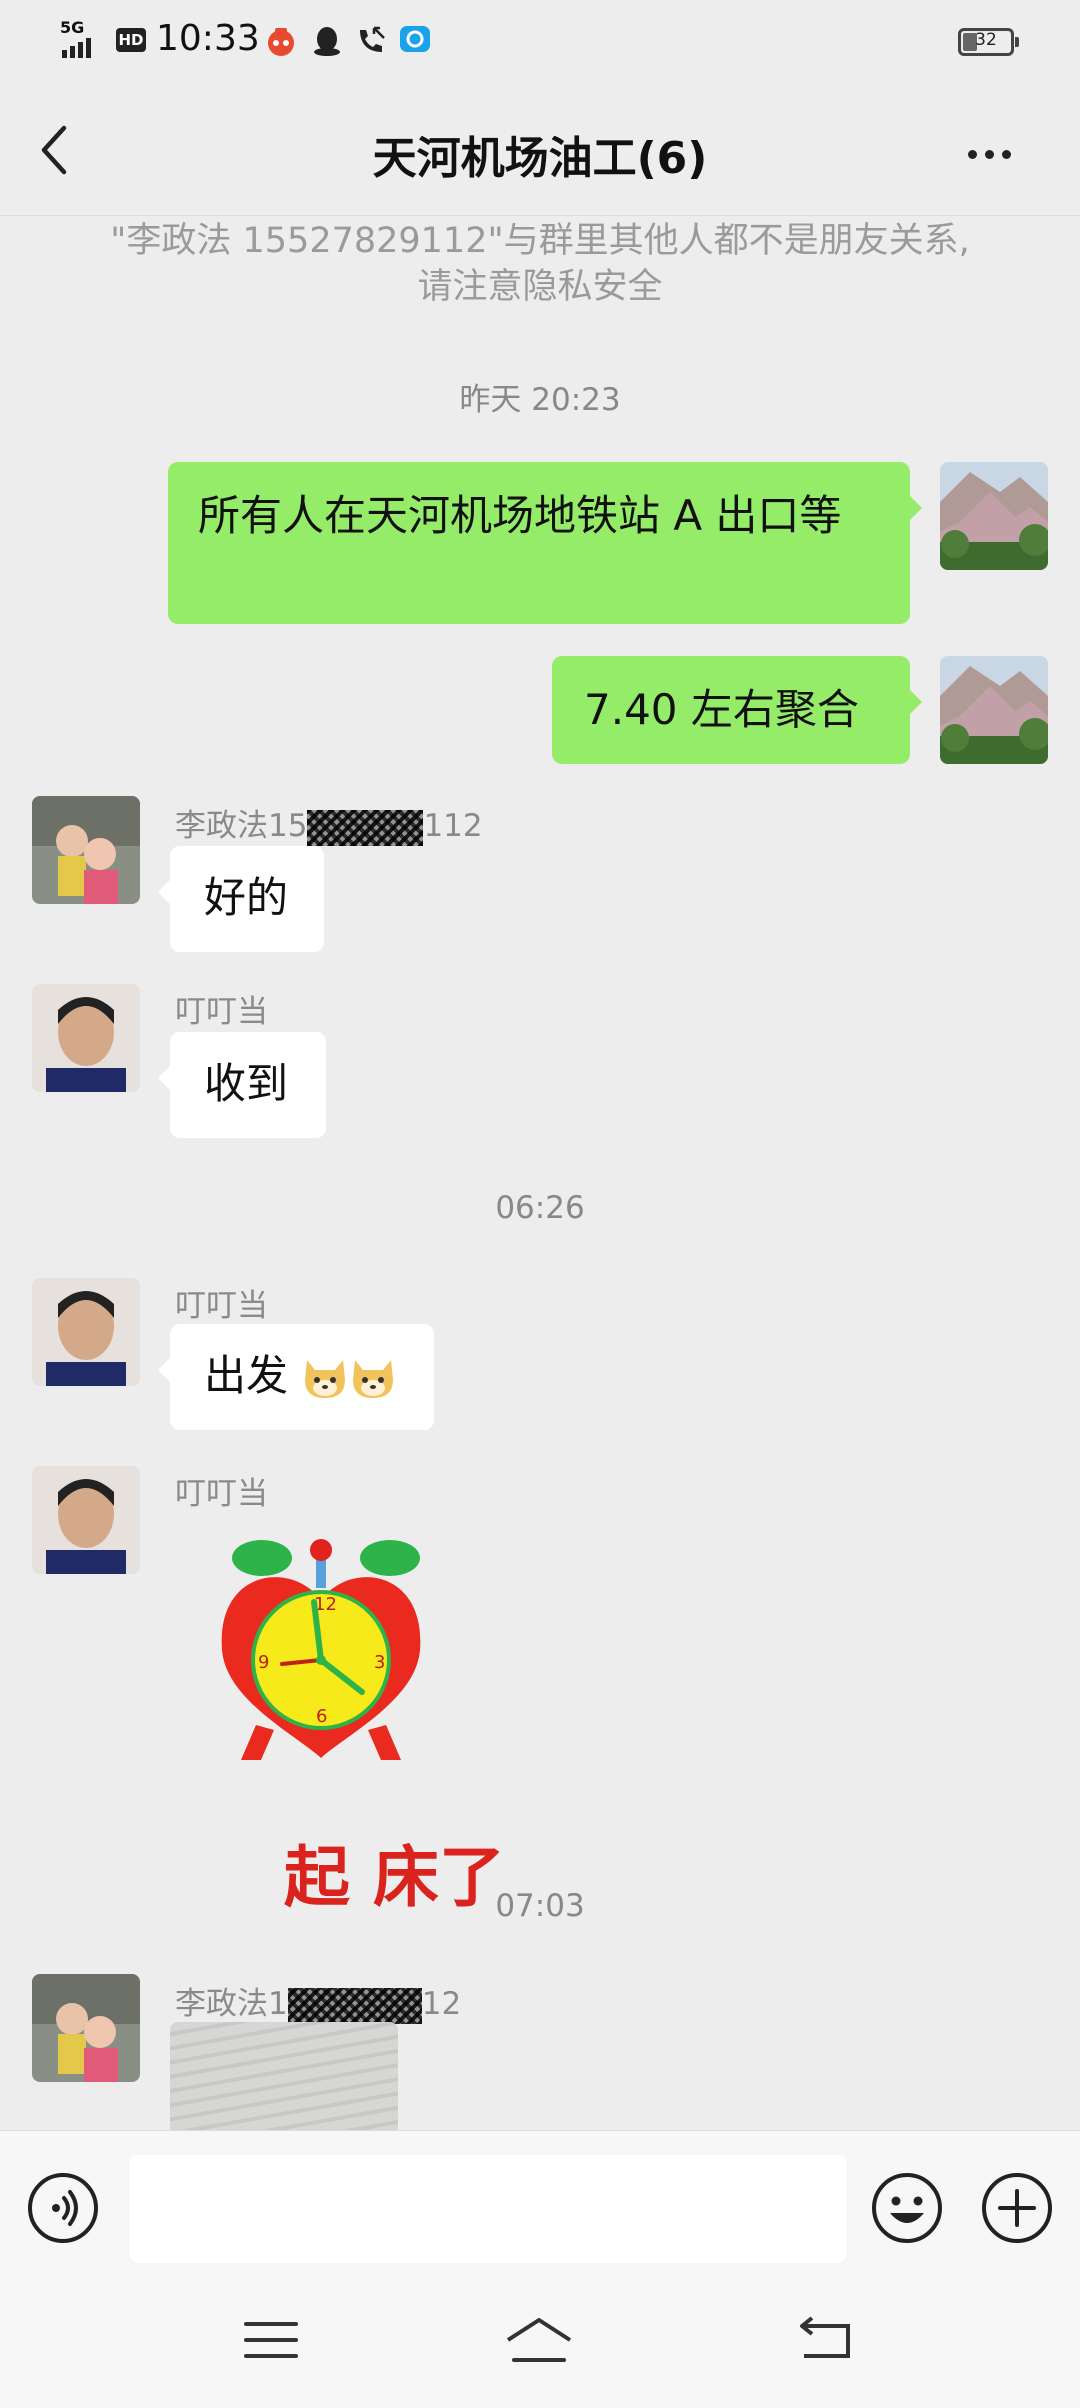 The image size is (1080, 2408). What do you see at coordinates (246, 897) in the screenshot?
I see `message-text: 好的` at bounding box center [246, 897].